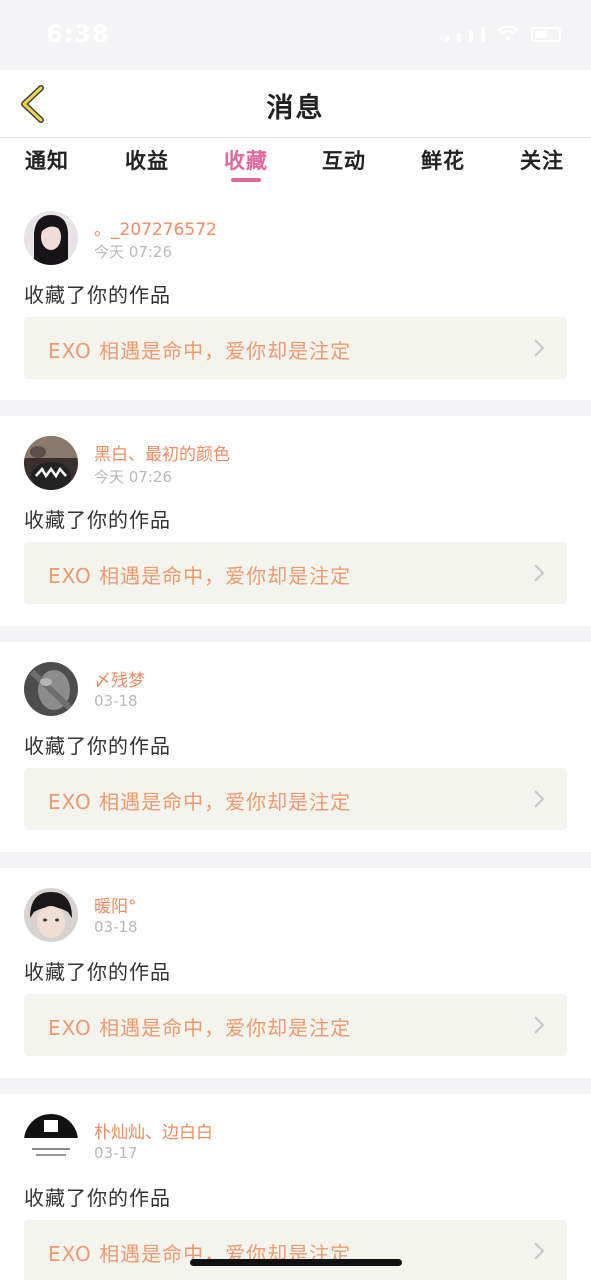  I want to click on tab-flowers: 鲜花, so click(443, 160).